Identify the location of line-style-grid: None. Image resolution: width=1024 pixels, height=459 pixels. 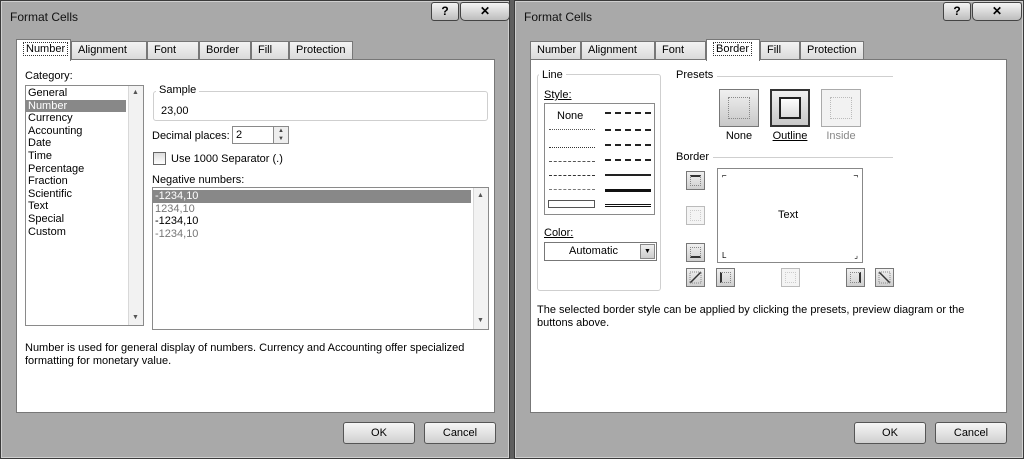
(599, 159).